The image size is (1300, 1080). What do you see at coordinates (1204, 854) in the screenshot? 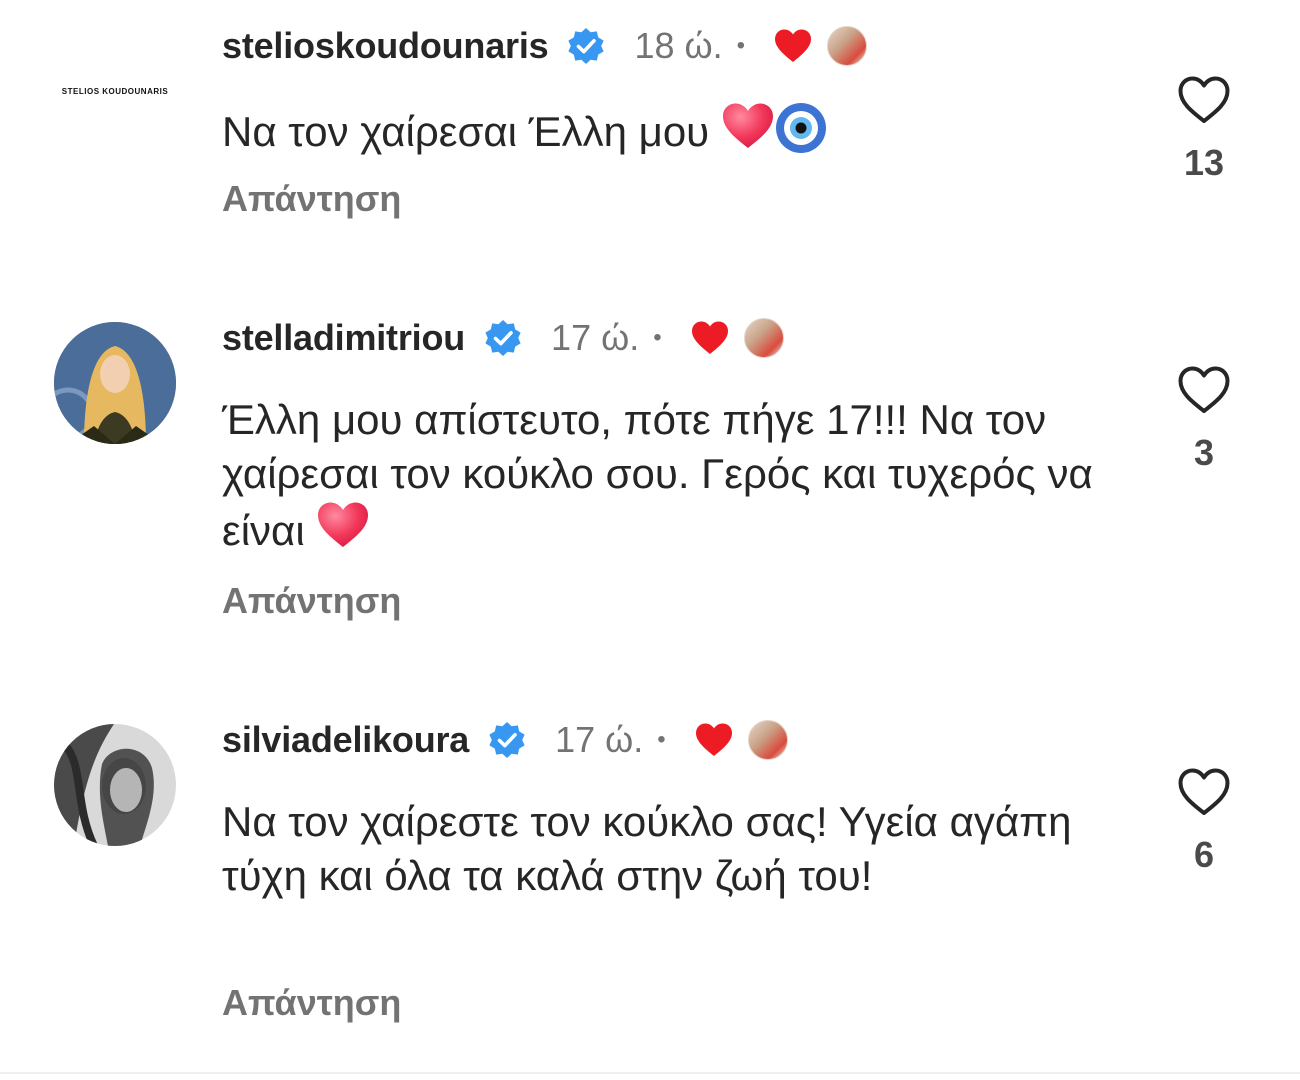
I see `like-count: 6` at bounding box center [1204, 854].